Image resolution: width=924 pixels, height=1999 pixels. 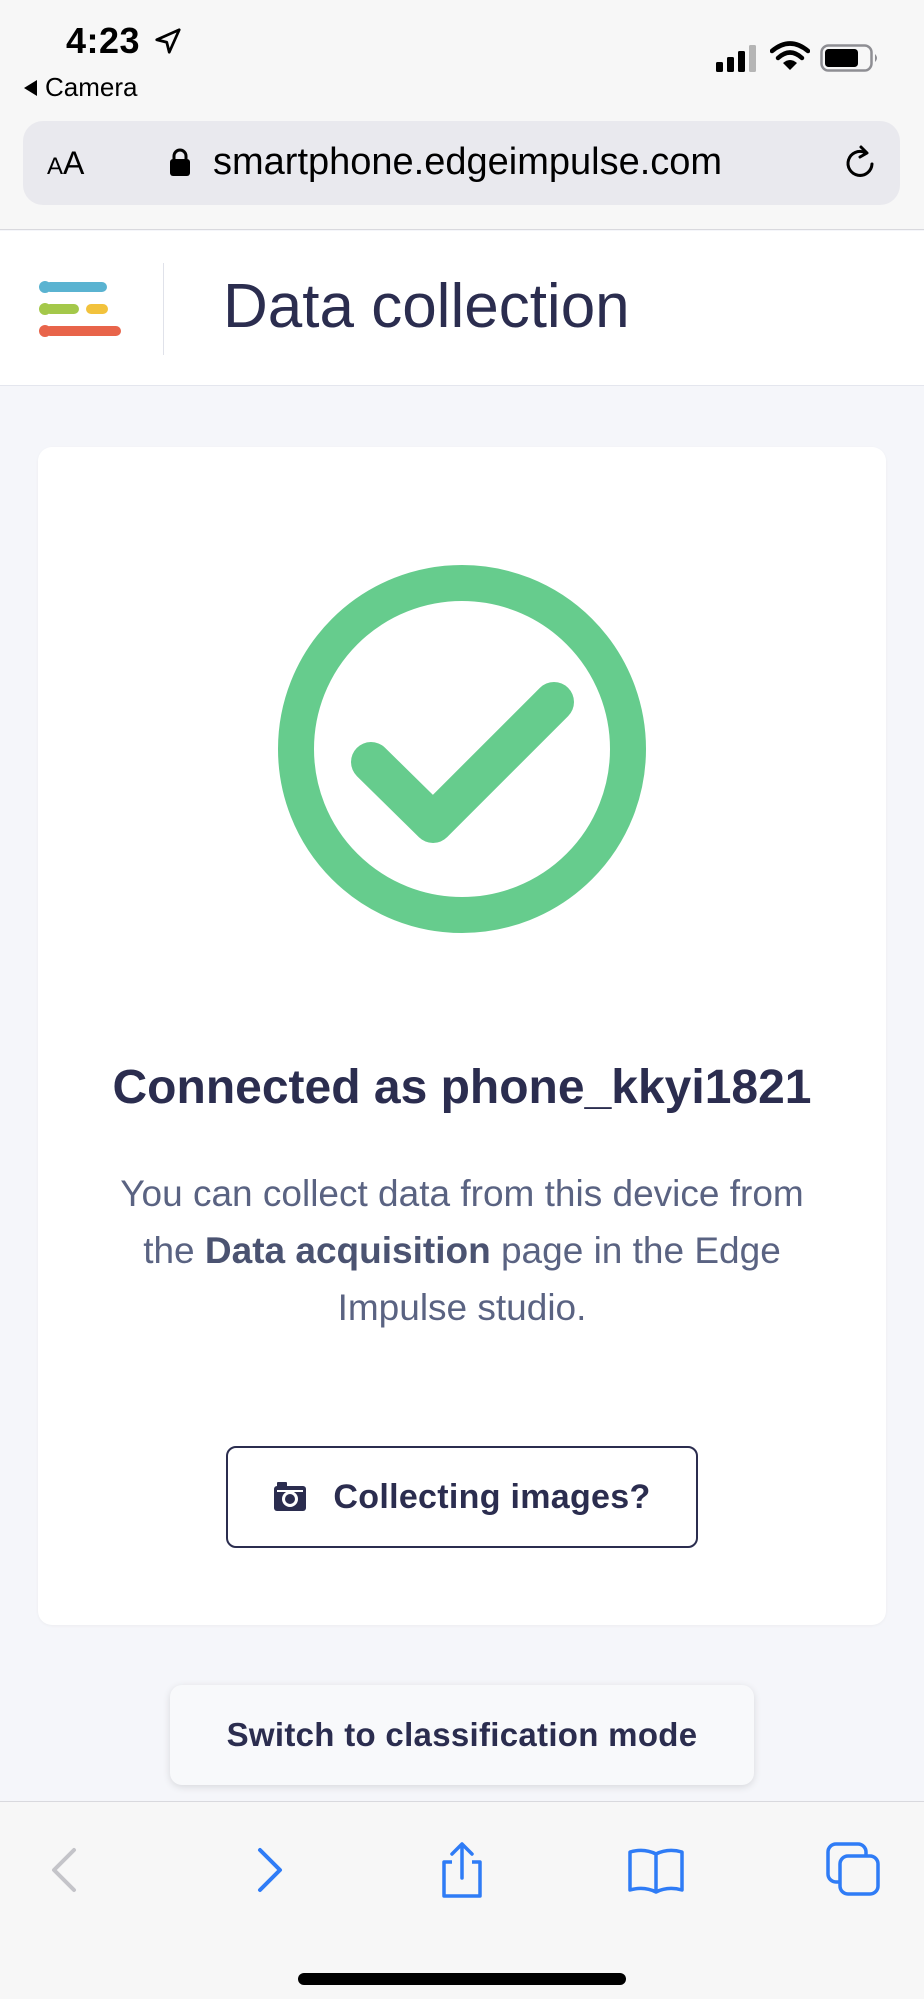 What do you see at coordinates (347, 1250) in the screenshot?
I see `data-acquisition-label: Data acquisition` at bounding box center [347, 1250].